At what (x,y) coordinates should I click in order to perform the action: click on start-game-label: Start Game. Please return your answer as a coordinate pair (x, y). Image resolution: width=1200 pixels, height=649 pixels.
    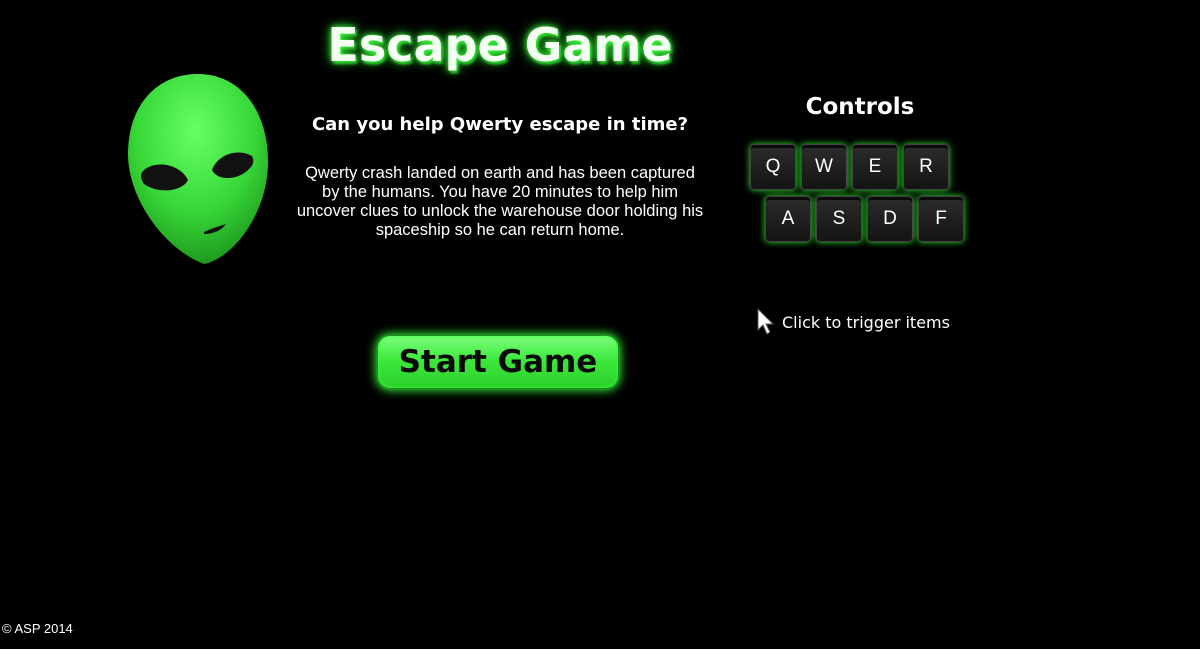
    Looking at the image, I should click on (498, 362).